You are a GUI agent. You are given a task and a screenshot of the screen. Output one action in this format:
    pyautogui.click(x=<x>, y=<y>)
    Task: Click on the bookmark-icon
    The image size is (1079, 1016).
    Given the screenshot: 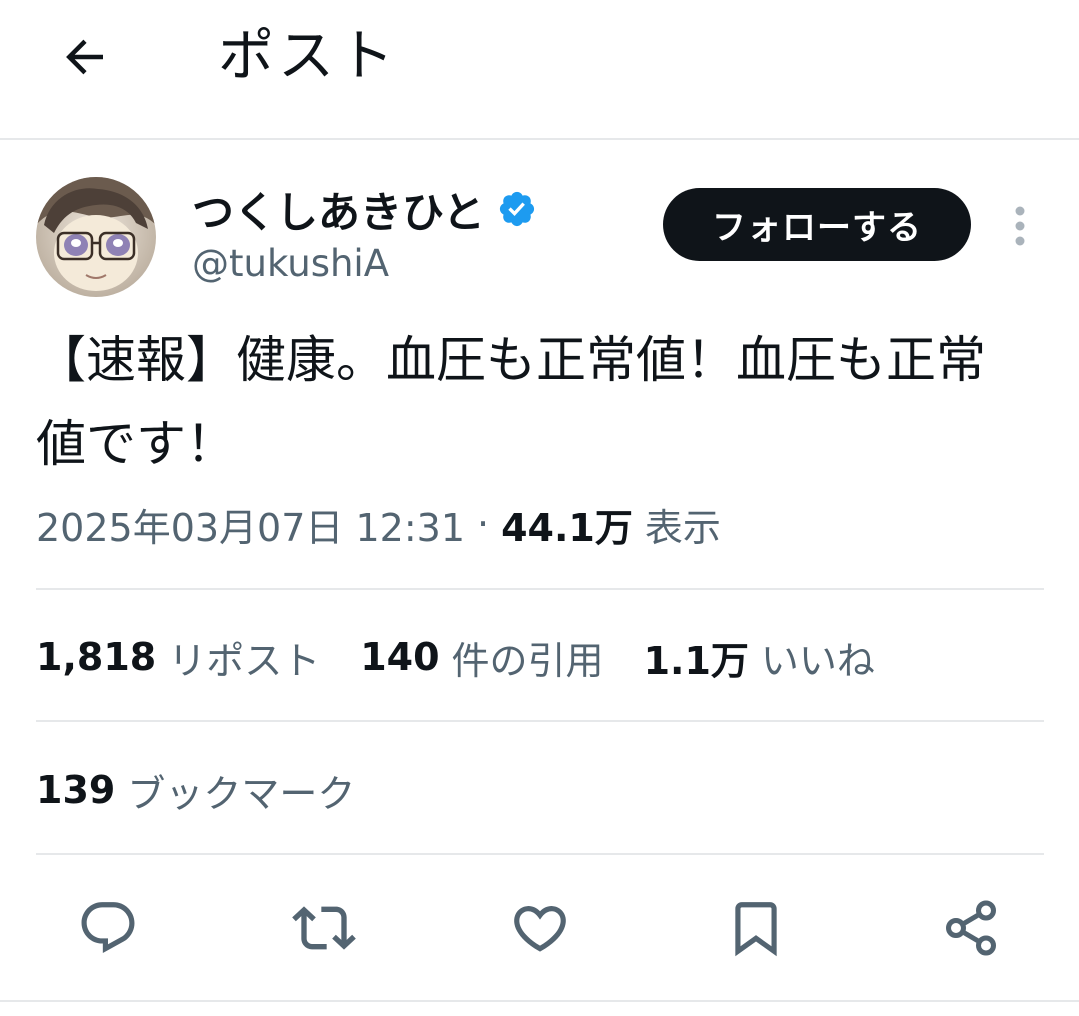 What is the action you would take?
    pyautogui.click(x=756, y=929)
    